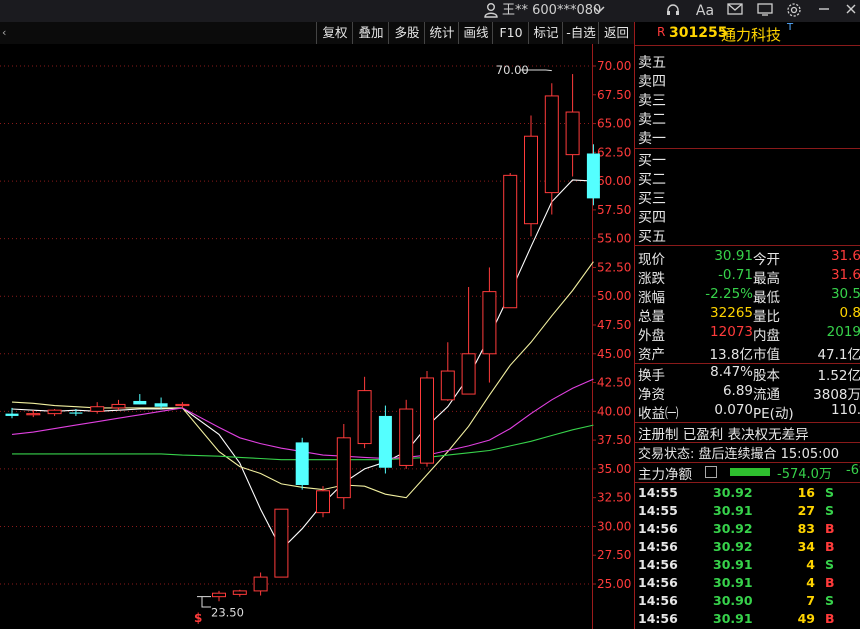  What do you see at coordinates (838, 376) in the screenshot?
I see `share-capital: 1.52亿` at bounding box center [838, 376].